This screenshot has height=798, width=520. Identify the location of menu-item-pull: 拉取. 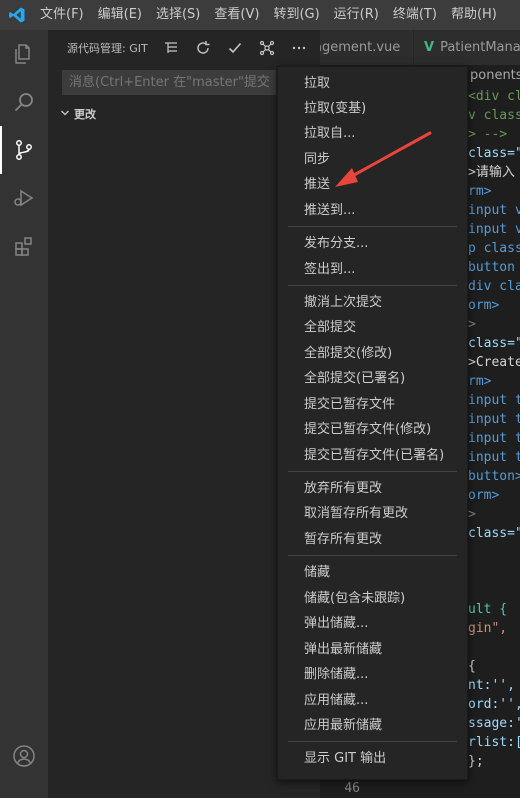
(372, 83).